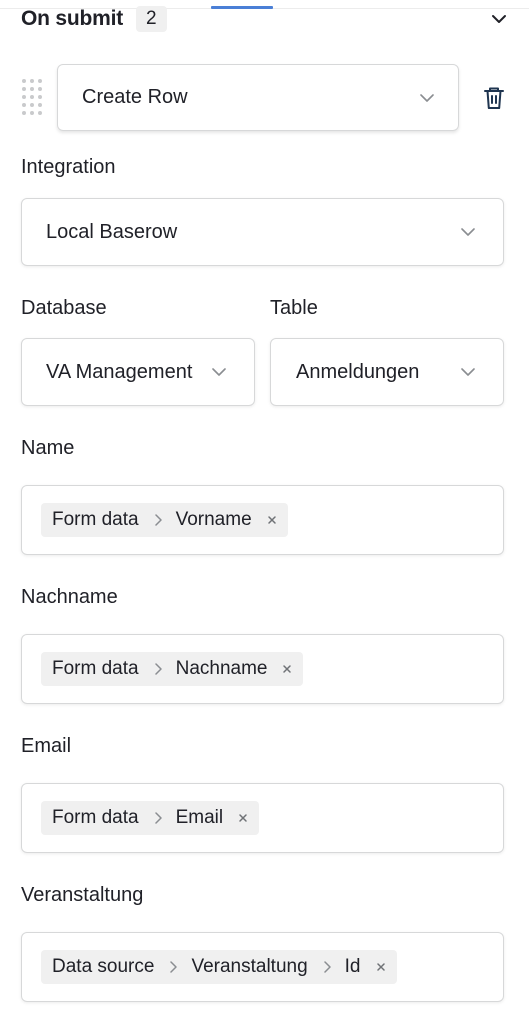 The image size is (529, 1024). I want to click on field-label-veranstaltung: Veranstaltung, so click(82, 895).